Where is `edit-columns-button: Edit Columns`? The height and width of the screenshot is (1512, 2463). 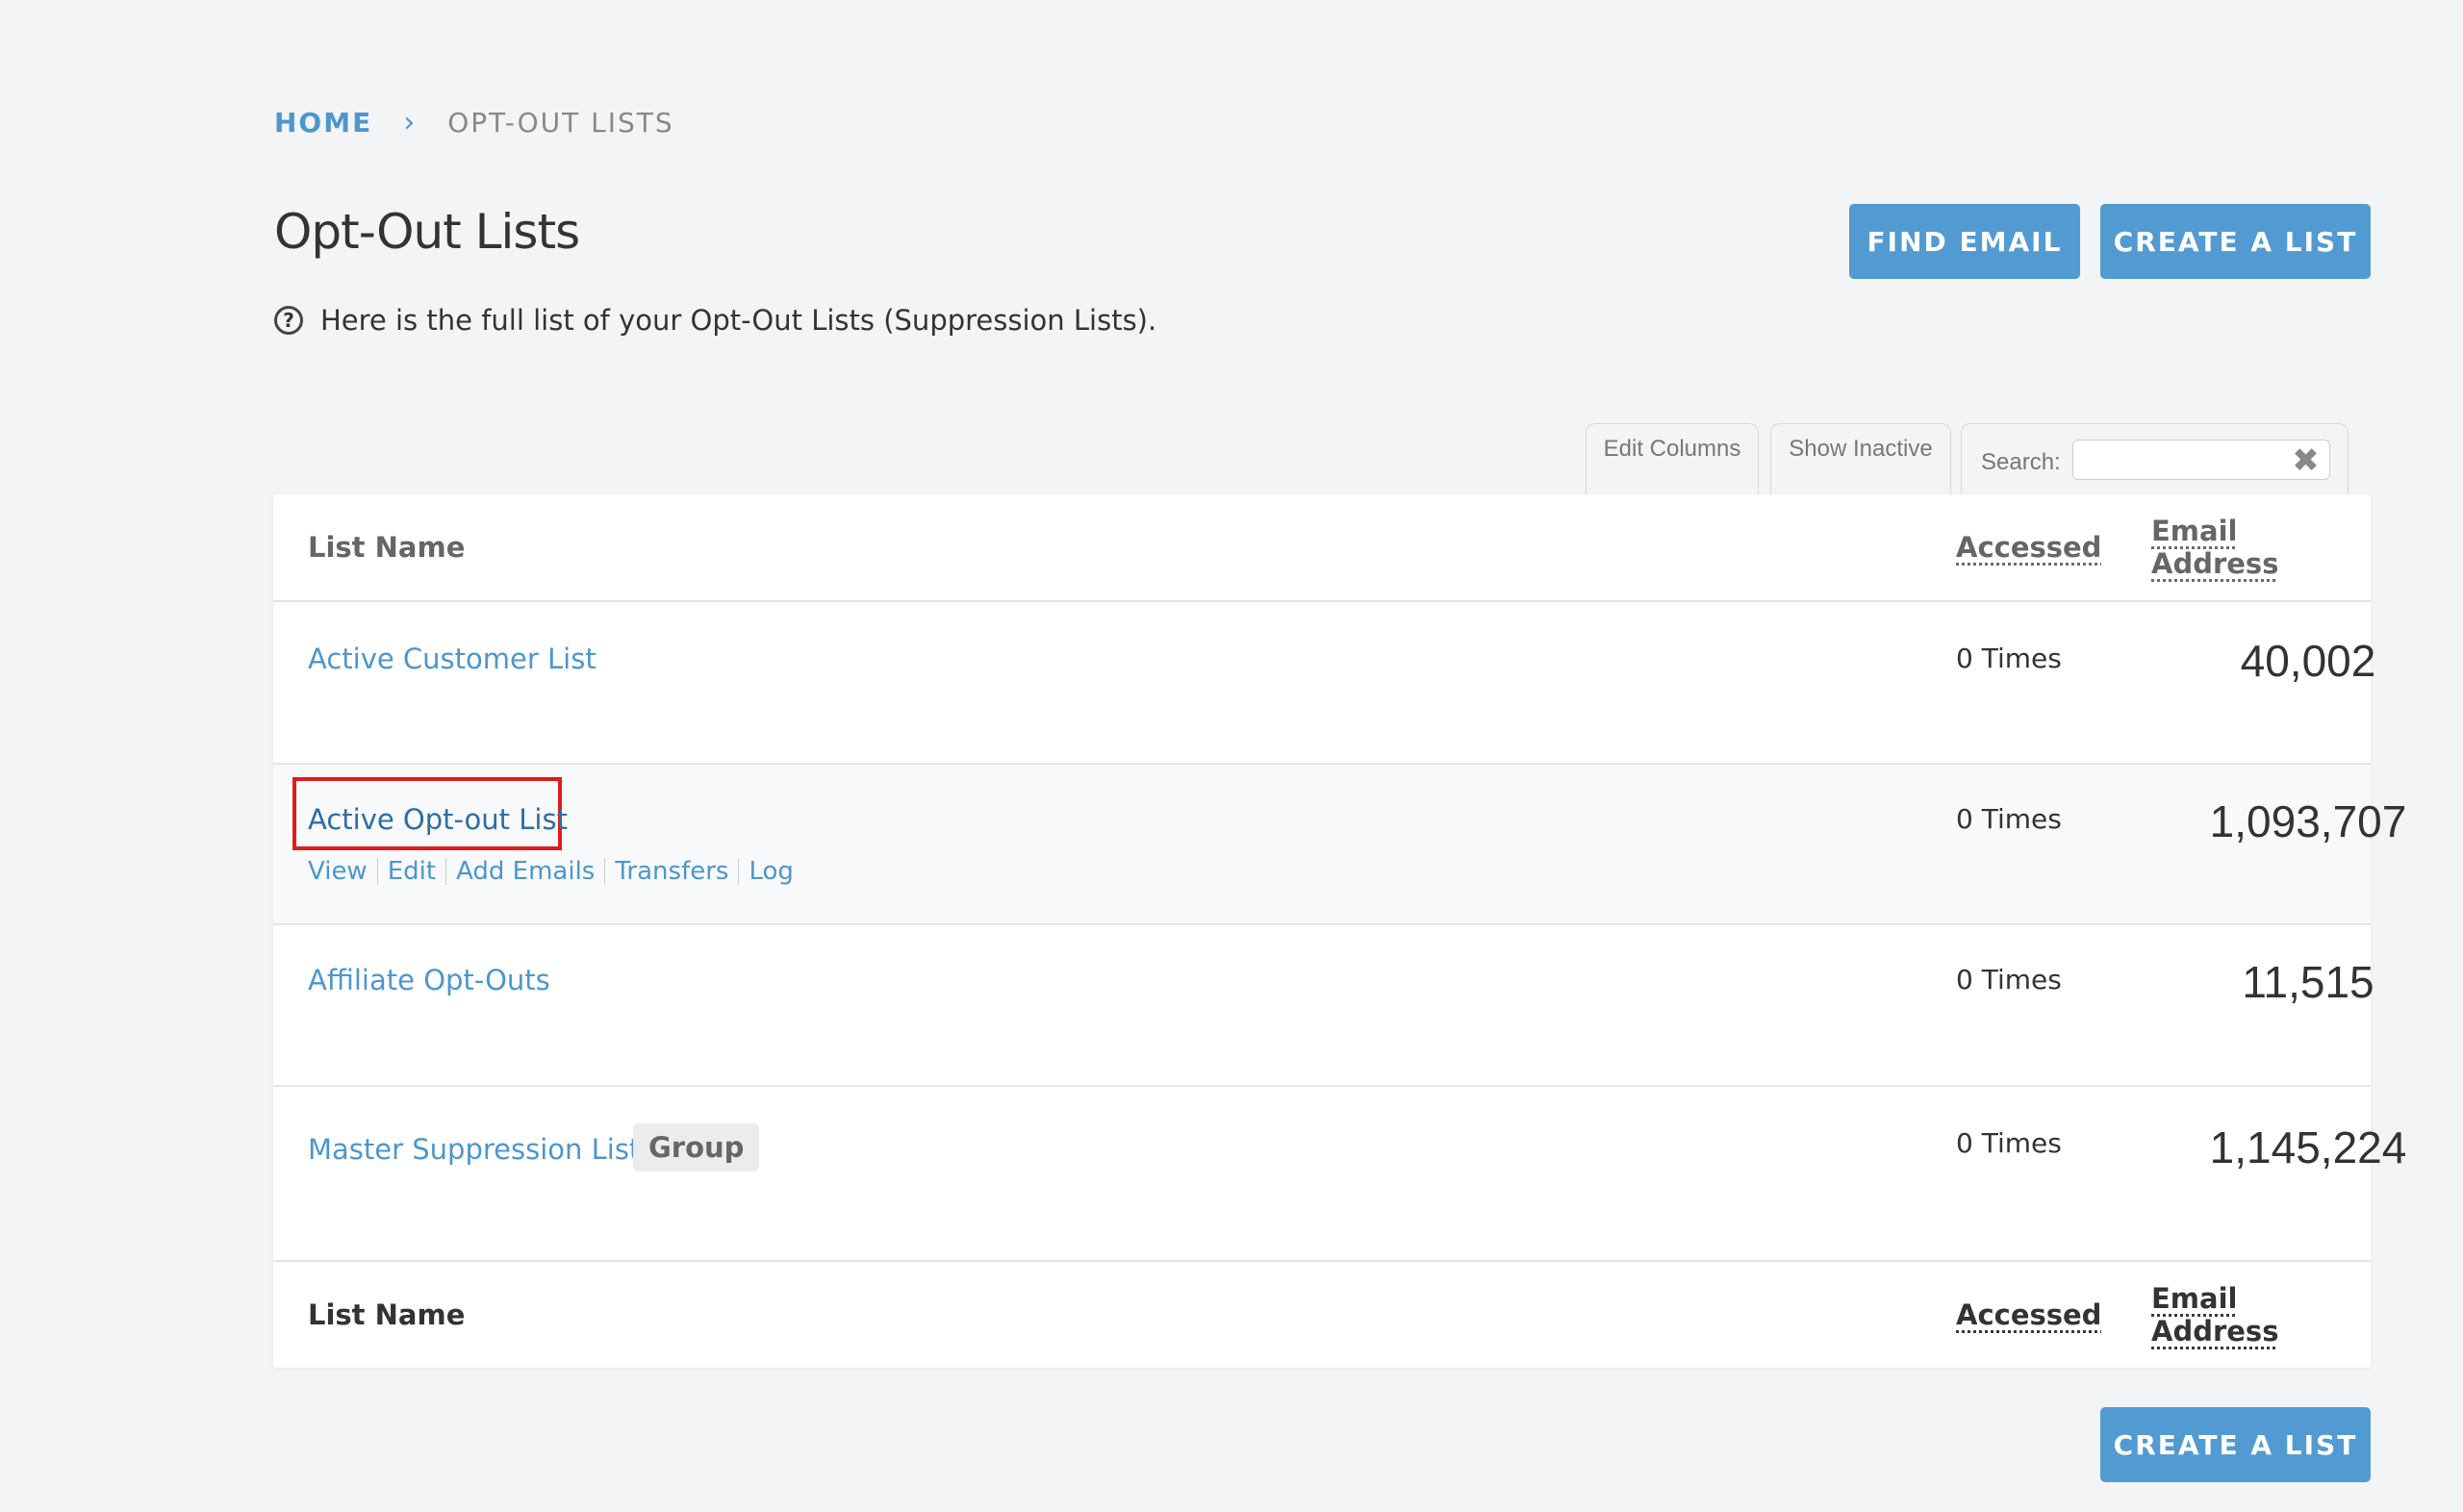
edit-columns-button: Edit Columns is located at coordinates (1672, 459).